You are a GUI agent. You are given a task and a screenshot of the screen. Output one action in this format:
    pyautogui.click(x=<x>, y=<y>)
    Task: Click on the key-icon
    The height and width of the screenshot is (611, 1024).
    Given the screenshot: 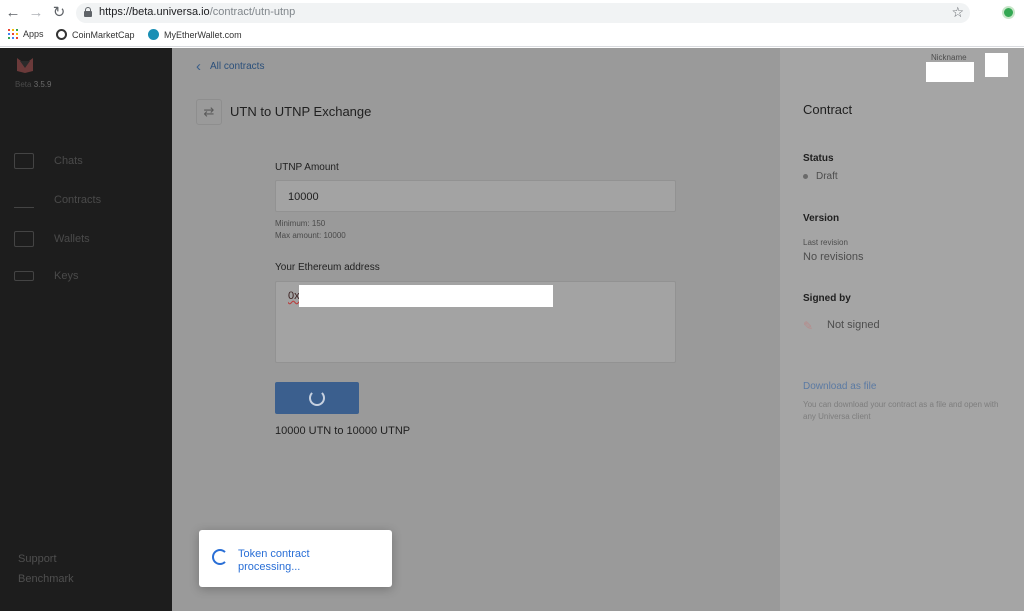 What is the action you would take?
    pyautogui.click(x=24, y=276)
    